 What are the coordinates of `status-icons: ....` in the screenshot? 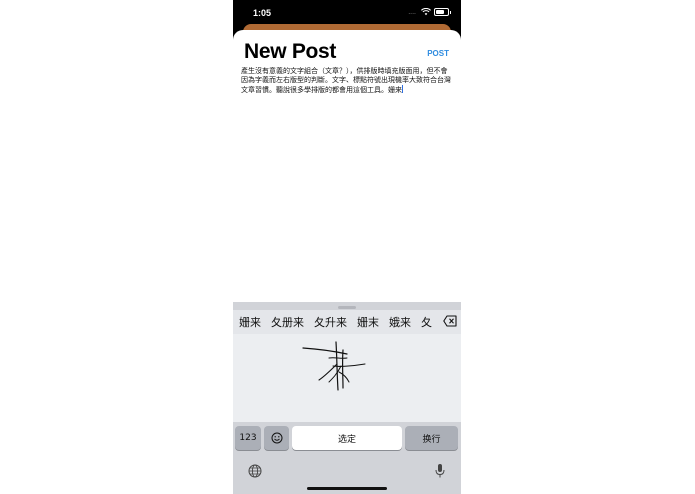 It's located at (429, 12).